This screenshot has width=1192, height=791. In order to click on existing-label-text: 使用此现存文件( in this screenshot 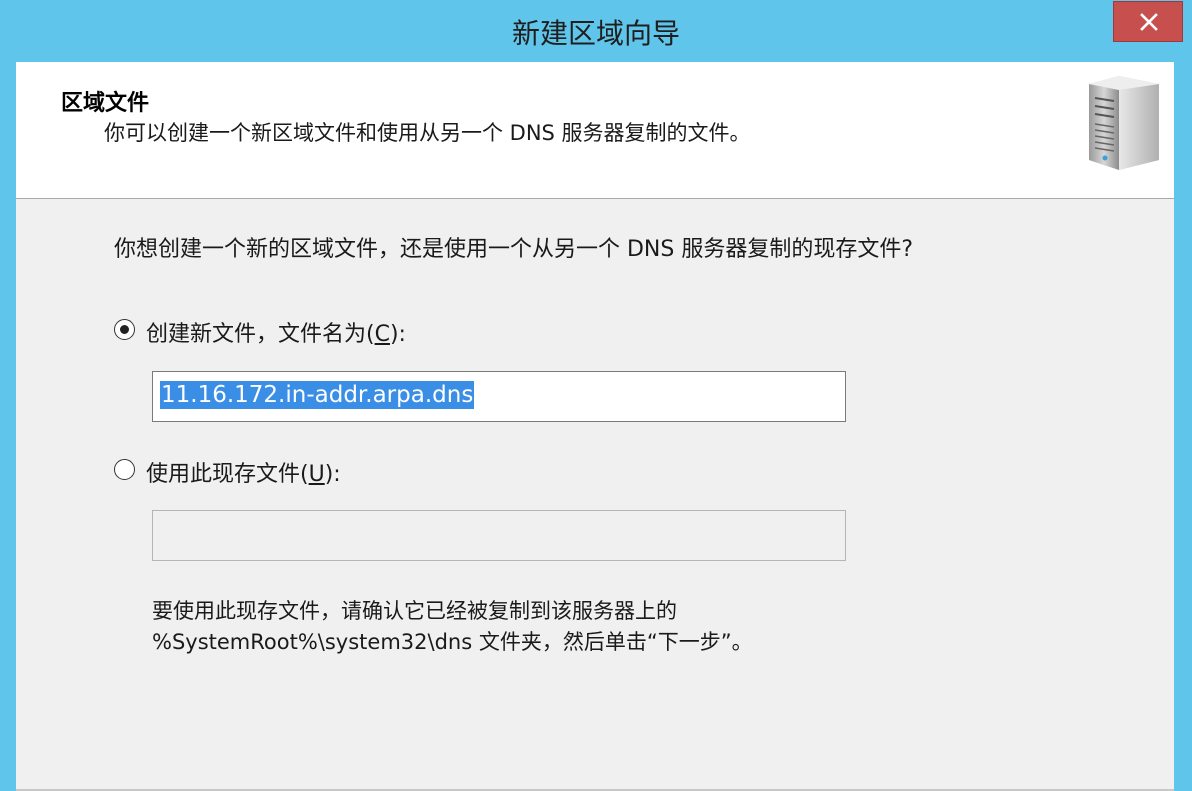, I will do `click(227, 474)`.